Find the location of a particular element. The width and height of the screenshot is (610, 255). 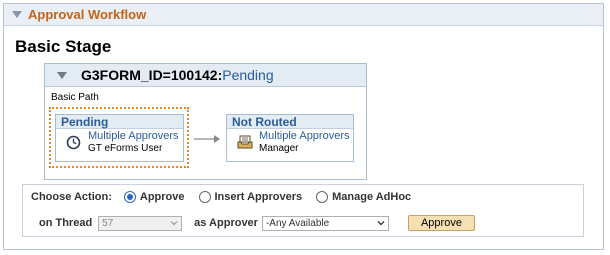

step-not-routed: Not Routed Multiple Approvers Manager is located at coordinates (290, 138).